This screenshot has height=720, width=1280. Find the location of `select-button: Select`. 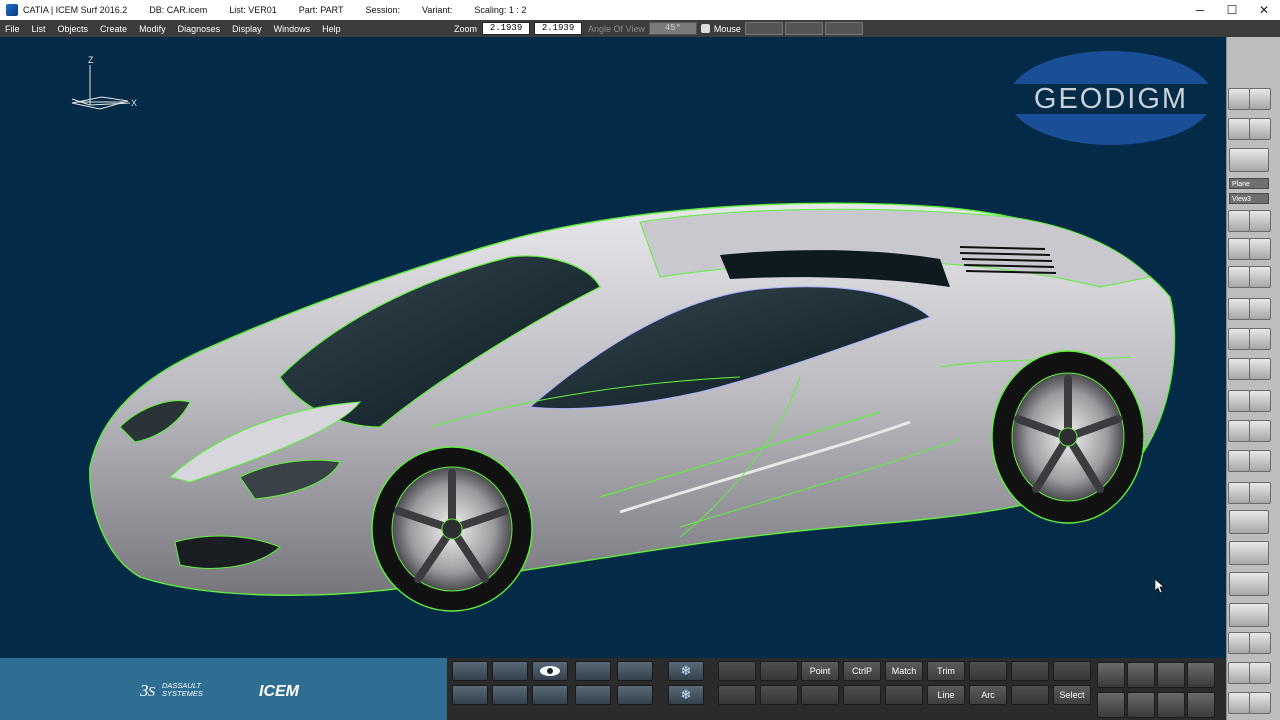

select-button: Select is located at coordinates (1072, 695).